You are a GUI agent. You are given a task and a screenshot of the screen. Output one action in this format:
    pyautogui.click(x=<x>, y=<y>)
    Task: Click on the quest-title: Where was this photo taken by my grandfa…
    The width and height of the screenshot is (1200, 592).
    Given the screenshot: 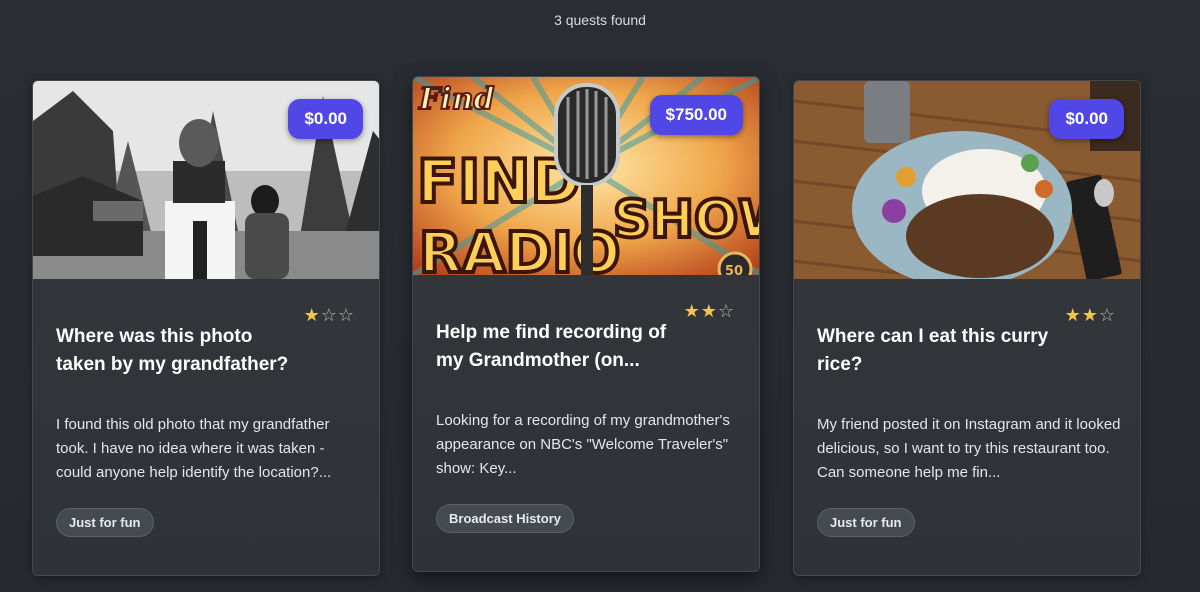 What is the action you would take?
    pyautogui.click(x=176, y=351)
    